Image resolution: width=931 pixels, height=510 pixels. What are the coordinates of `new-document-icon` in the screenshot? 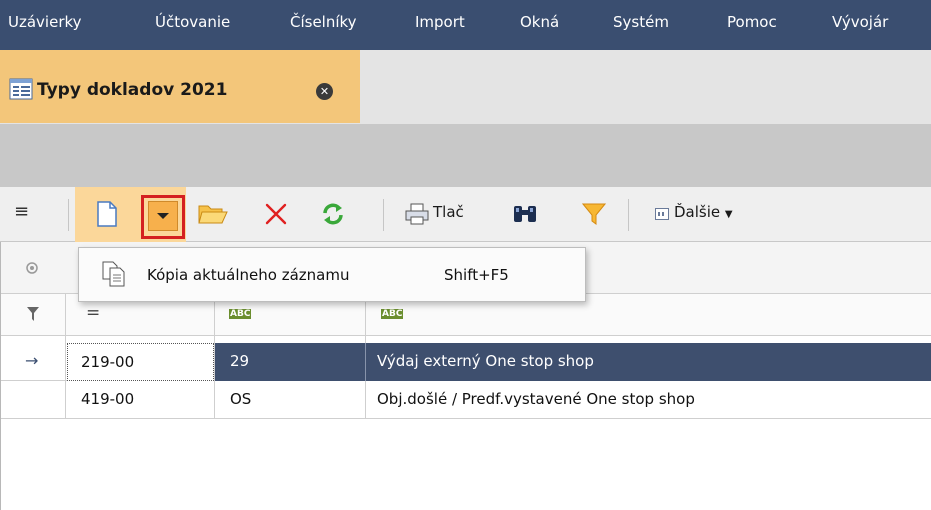 It's located at (107, 214).